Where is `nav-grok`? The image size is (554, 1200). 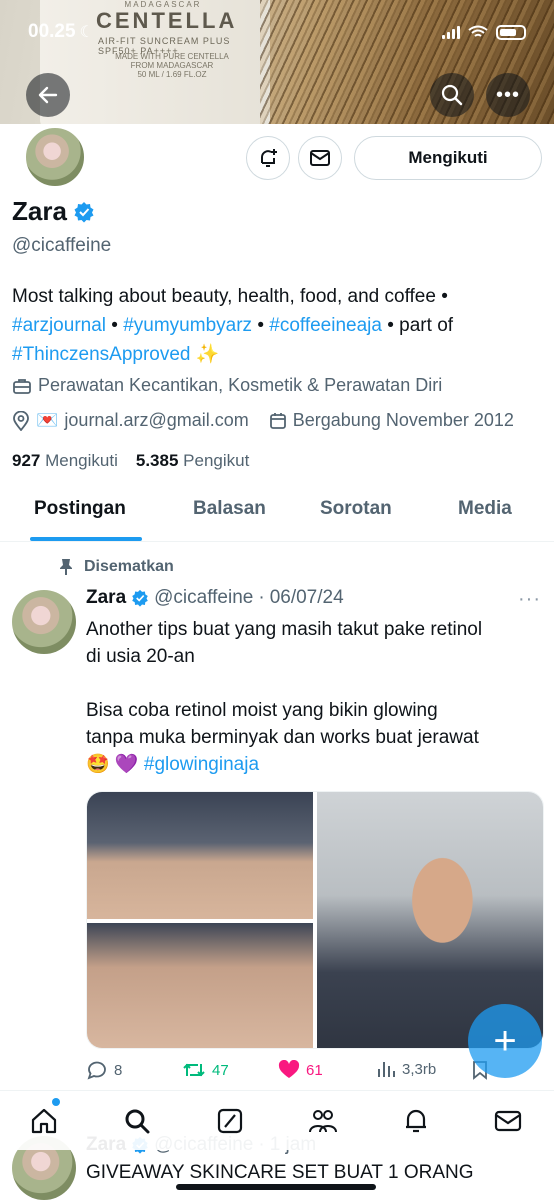 nav-grok is located at coordinates (230, 1121).